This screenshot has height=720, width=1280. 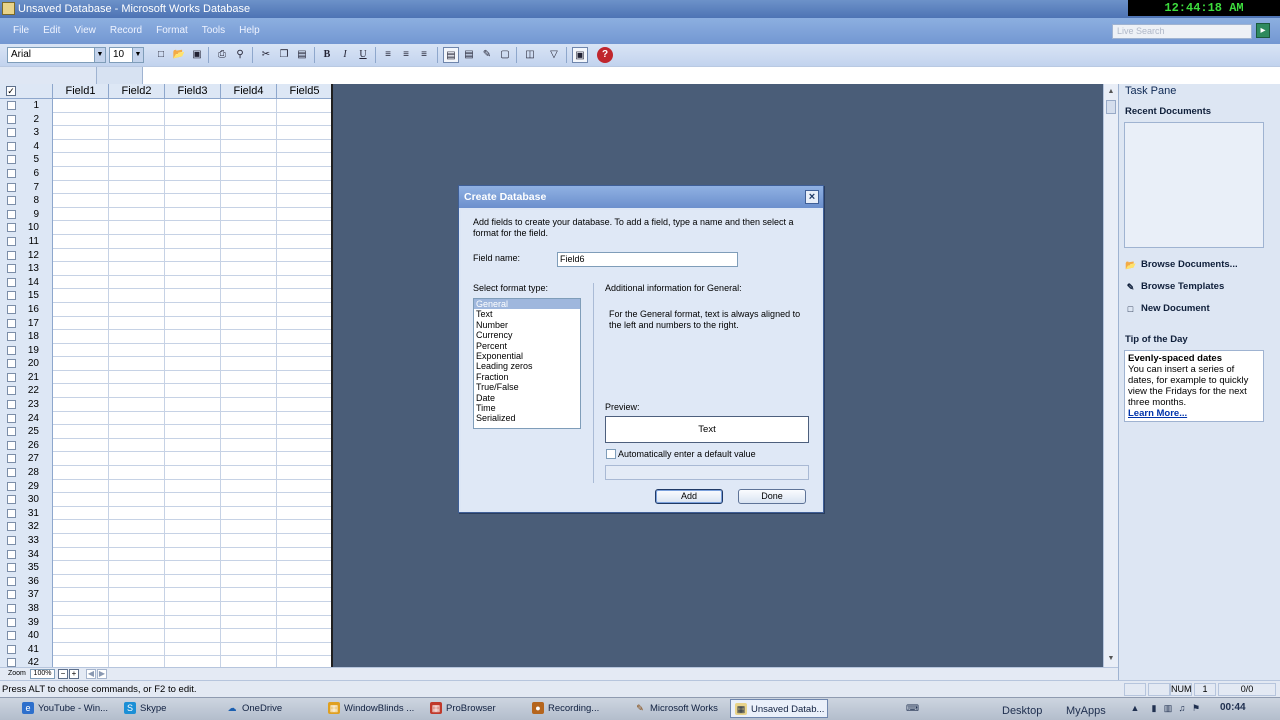 I want to click on table-row: 31, so click(x=165, y=513).